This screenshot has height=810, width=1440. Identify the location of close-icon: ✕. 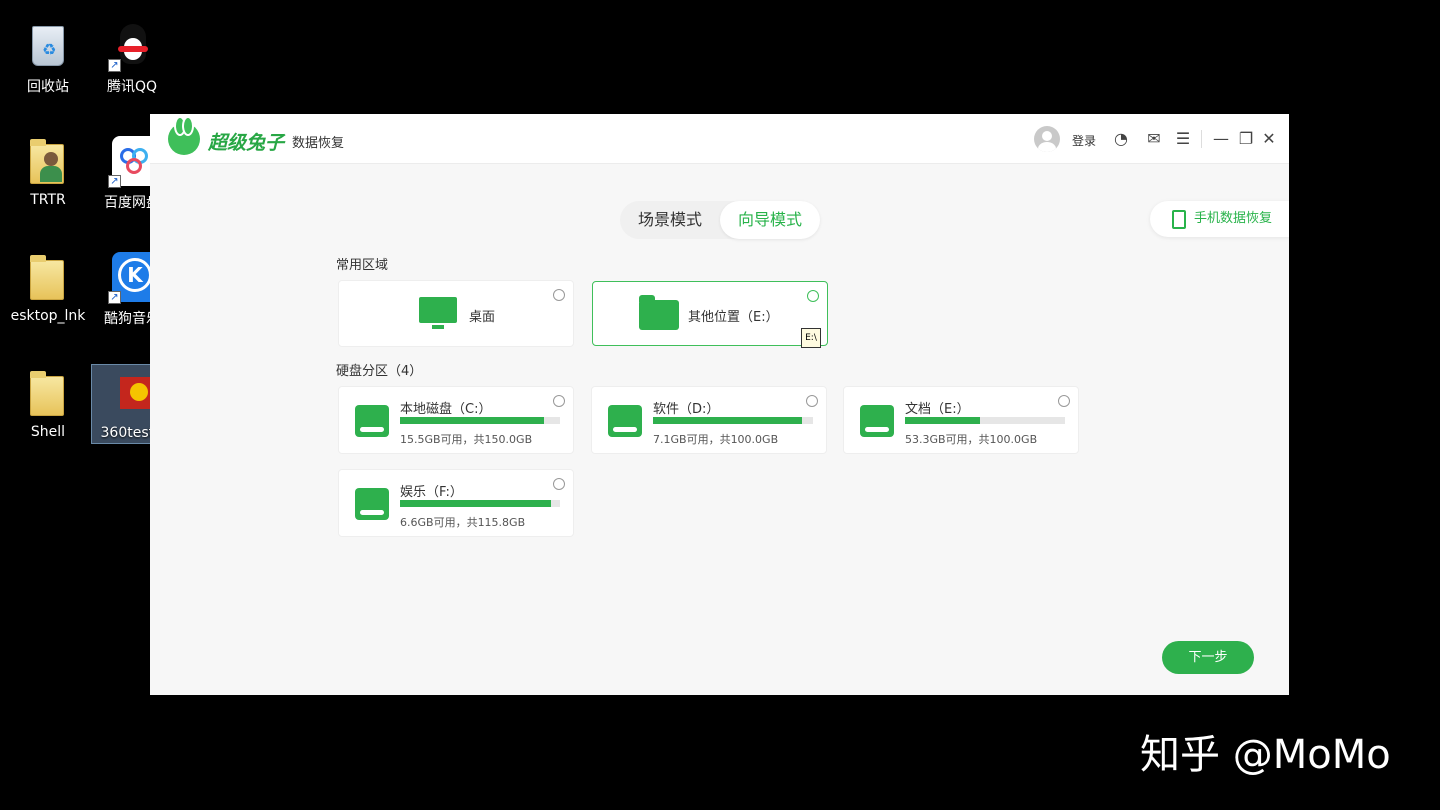
(1269, 139).